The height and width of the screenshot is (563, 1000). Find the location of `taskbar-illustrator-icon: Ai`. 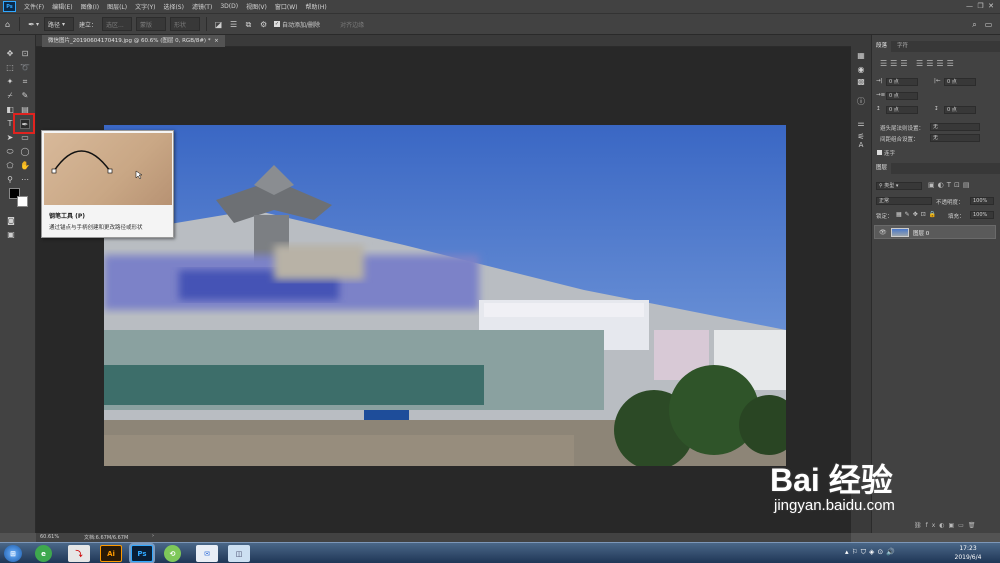

taskbar-illustrator-icon: Ai is located at coordinates (111, 553).